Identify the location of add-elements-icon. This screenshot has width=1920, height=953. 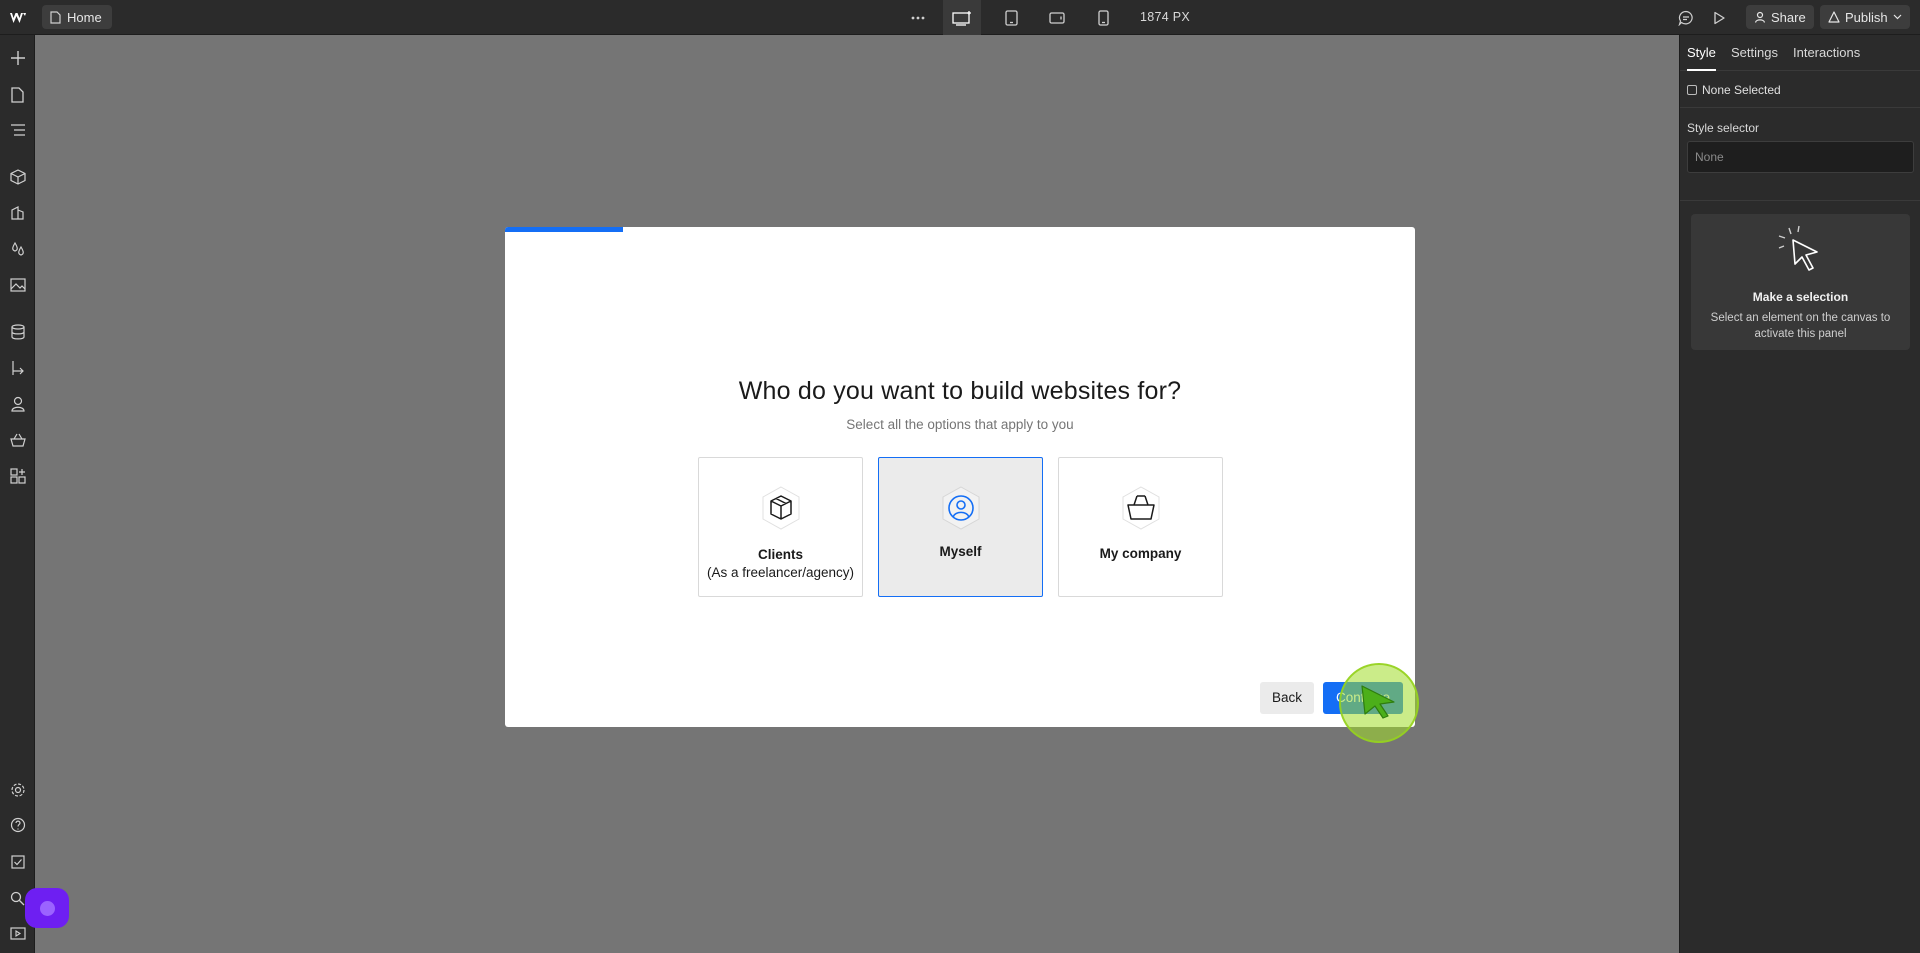
(17, 58).